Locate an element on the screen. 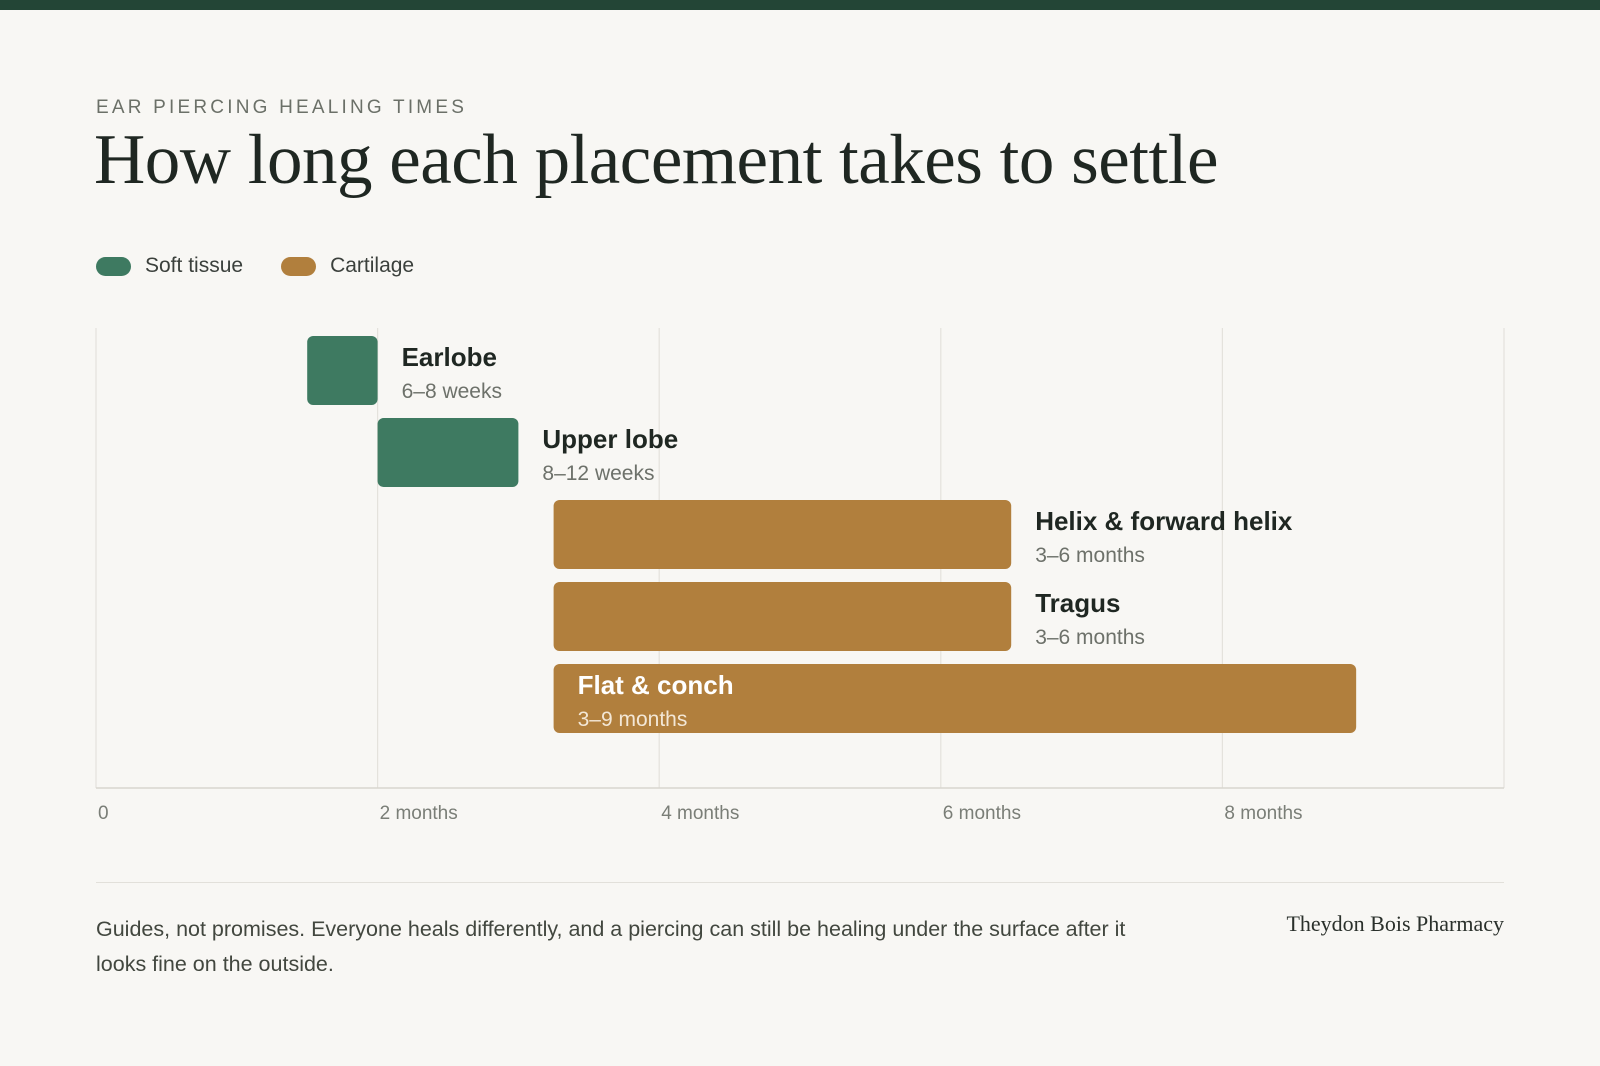  x-tick-label: 6 months is located at coordinates (982, 813).